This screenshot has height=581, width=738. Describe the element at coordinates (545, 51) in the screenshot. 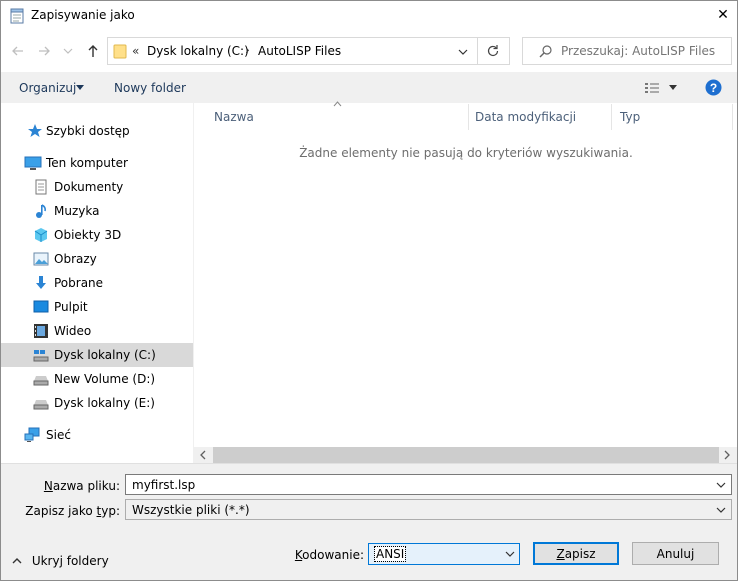

I see `search-icon` at that location.